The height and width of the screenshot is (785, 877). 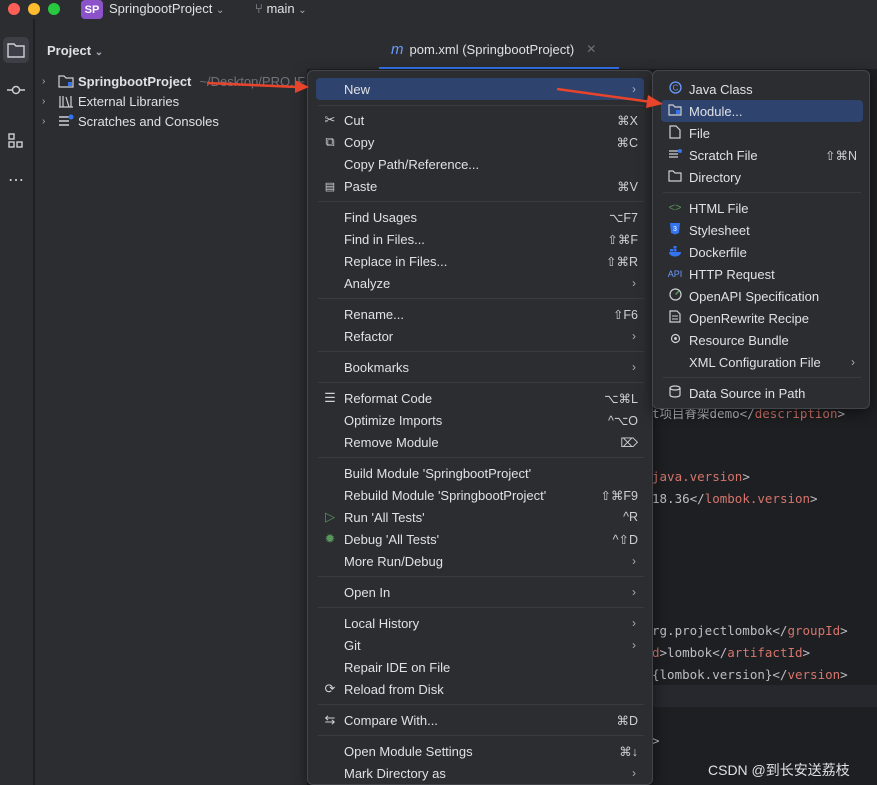 I want to click on code-line: {lombok.version}</version>, so click(x=750, y=674).